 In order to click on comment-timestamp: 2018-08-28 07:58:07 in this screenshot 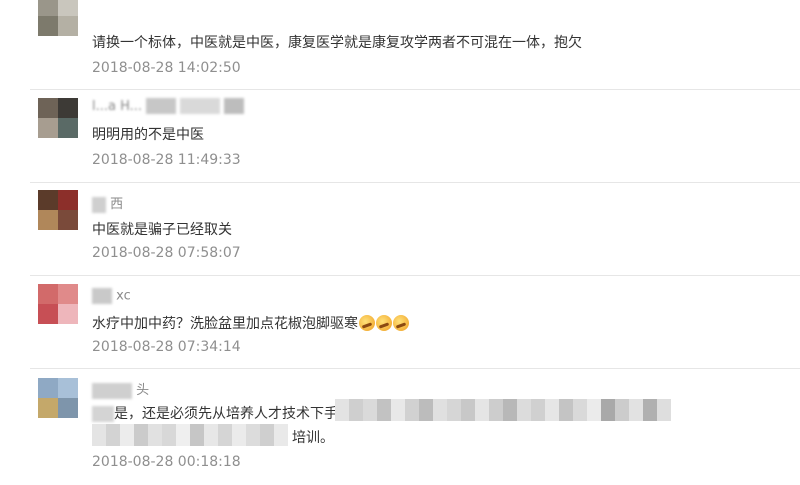, I will do `click(166, 253)`.